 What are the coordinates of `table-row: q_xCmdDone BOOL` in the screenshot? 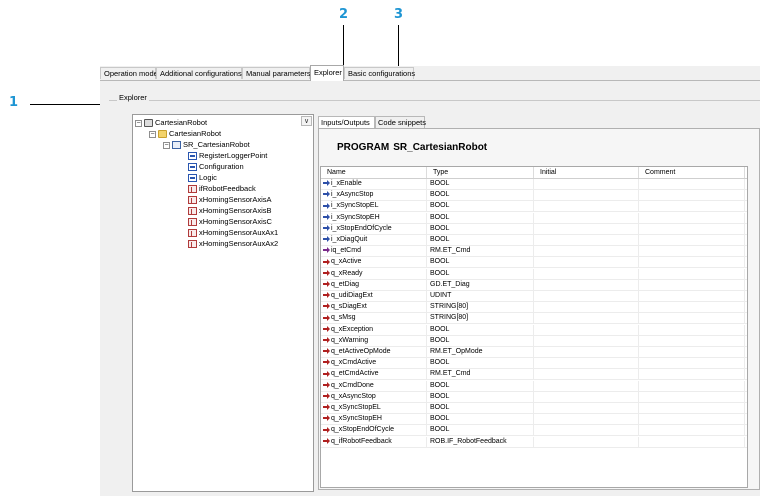 It's located at (534, 386).